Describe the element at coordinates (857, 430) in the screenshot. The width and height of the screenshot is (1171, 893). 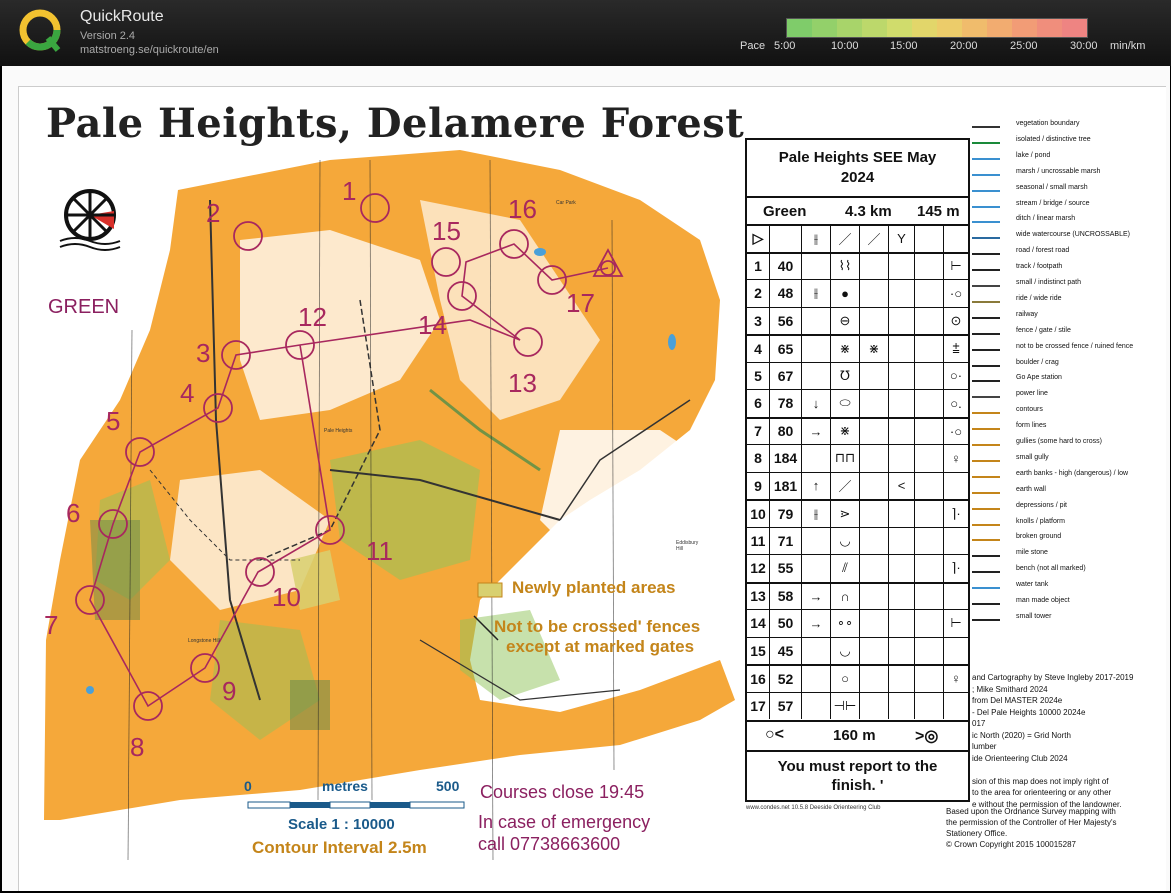
I see `cd-row: 7 80 → ⋇ ·○` at that location.